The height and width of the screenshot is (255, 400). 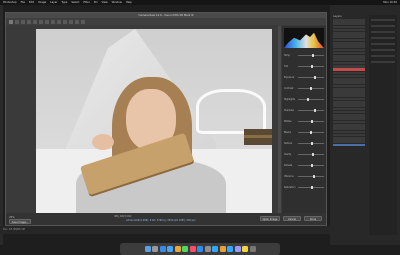 I want to click on slider-whites: Whites, so click(x=304, y=121).